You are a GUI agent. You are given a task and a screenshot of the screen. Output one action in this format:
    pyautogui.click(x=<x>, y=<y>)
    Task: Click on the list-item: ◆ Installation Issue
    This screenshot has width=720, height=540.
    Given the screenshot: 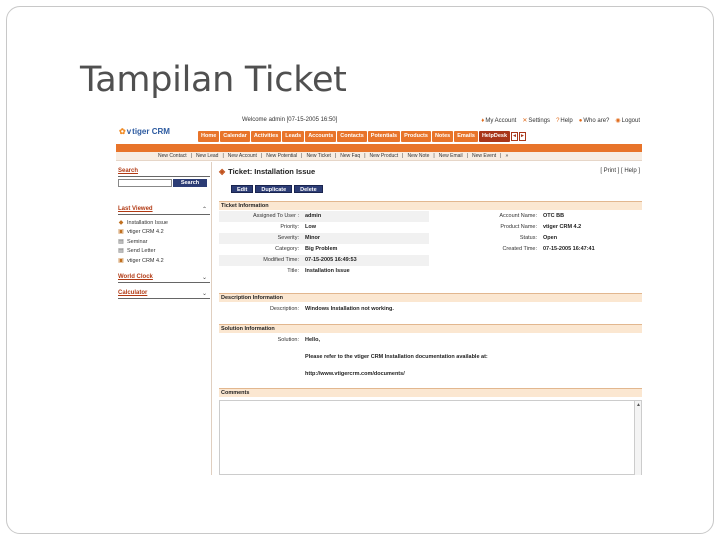 What is the action you would take?
    pyautogui.click(x=143, y=223)
    